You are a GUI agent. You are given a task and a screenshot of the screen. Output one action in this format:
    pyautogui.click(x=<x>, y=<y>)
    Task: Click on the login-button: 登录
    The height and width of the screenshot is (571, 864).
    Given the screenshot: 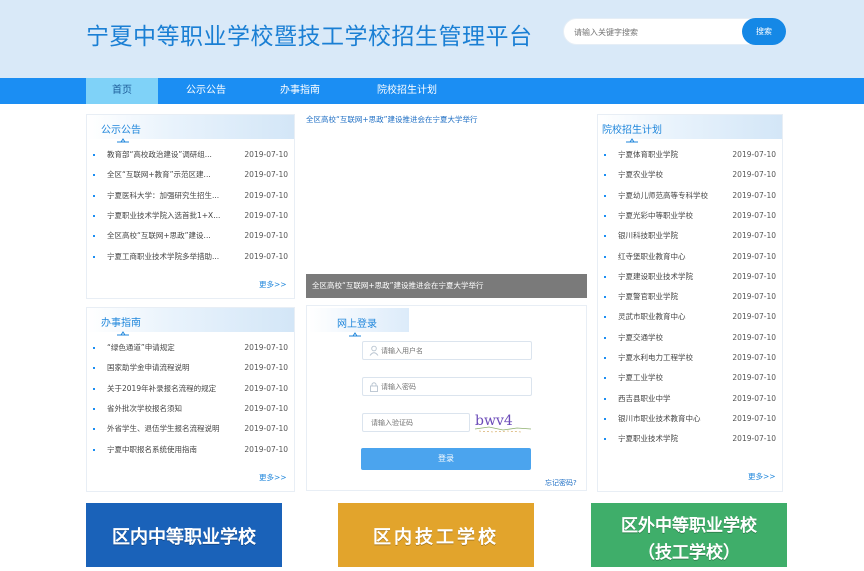 What is the action you would take?
    pyautogui.click(x=446, y=459)
    